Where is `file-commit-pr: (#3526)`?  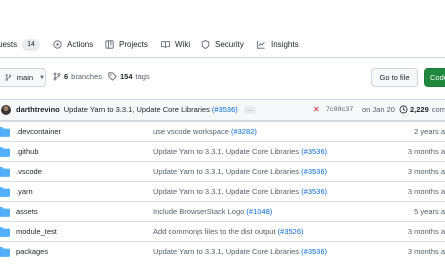 file-commit-pr: (#3526) is located at coordinates (291, 231).